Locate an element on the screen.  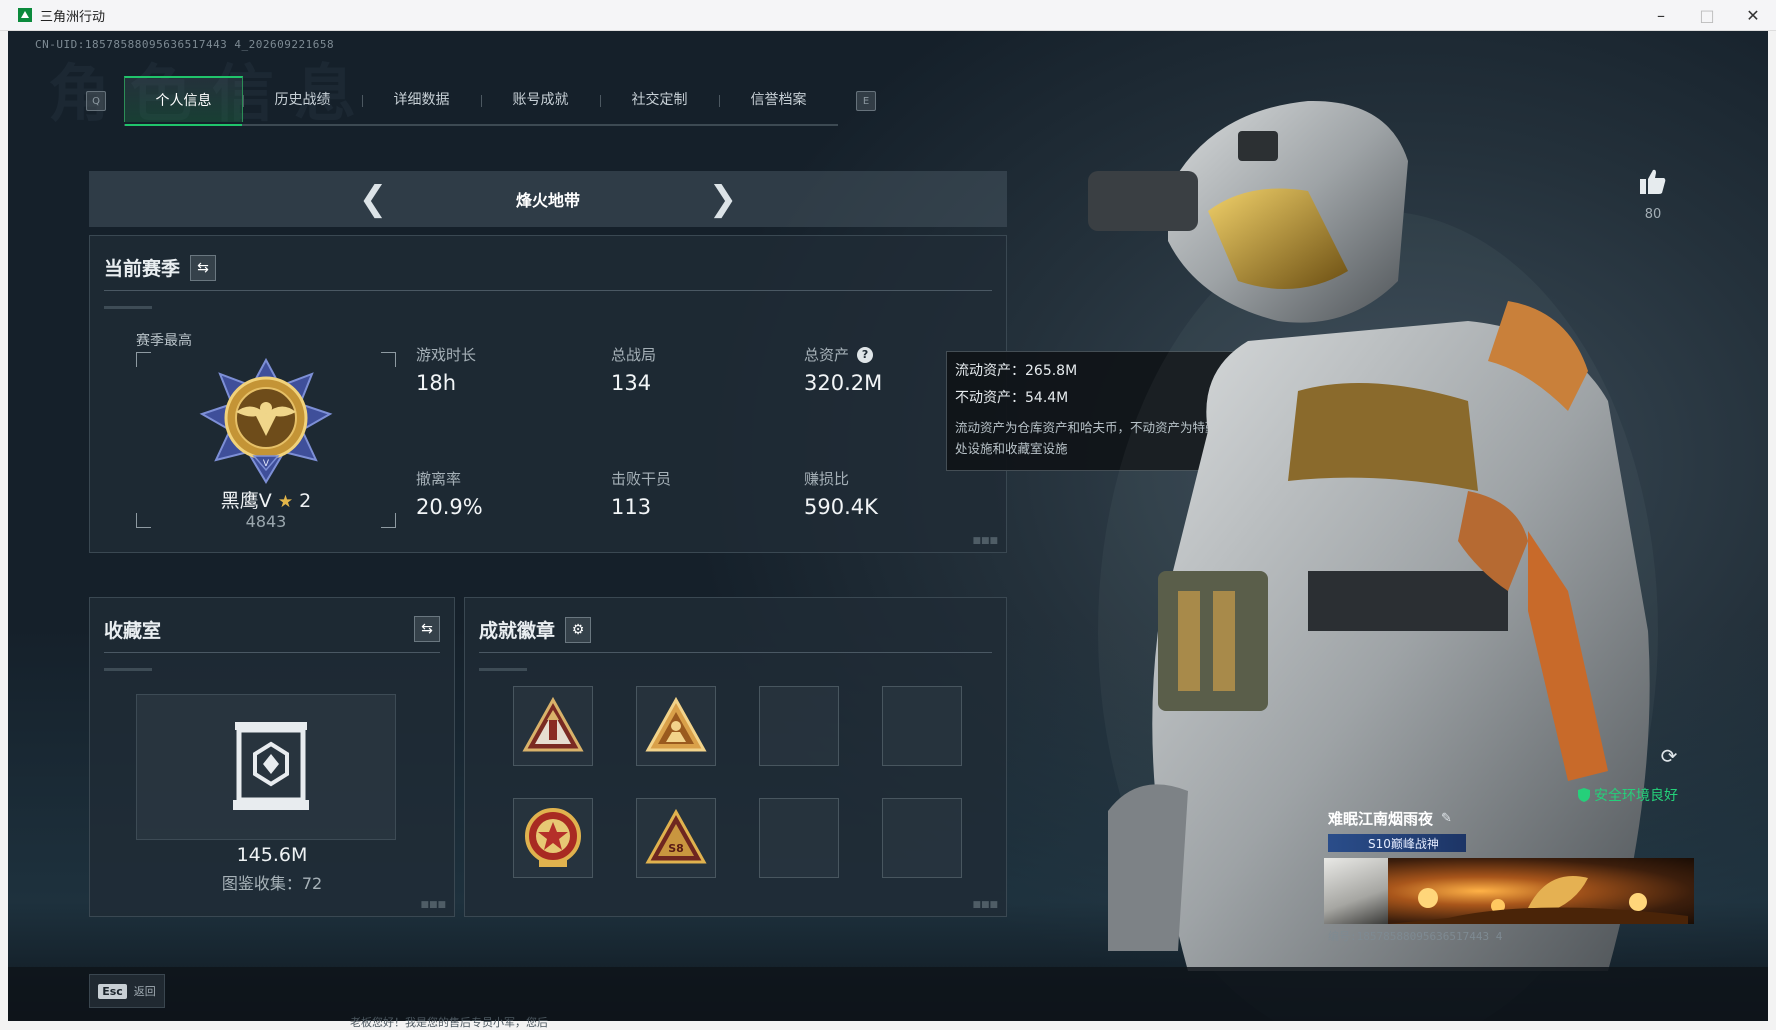
stat-label: 总资产 is located at coordinates (827, 355).